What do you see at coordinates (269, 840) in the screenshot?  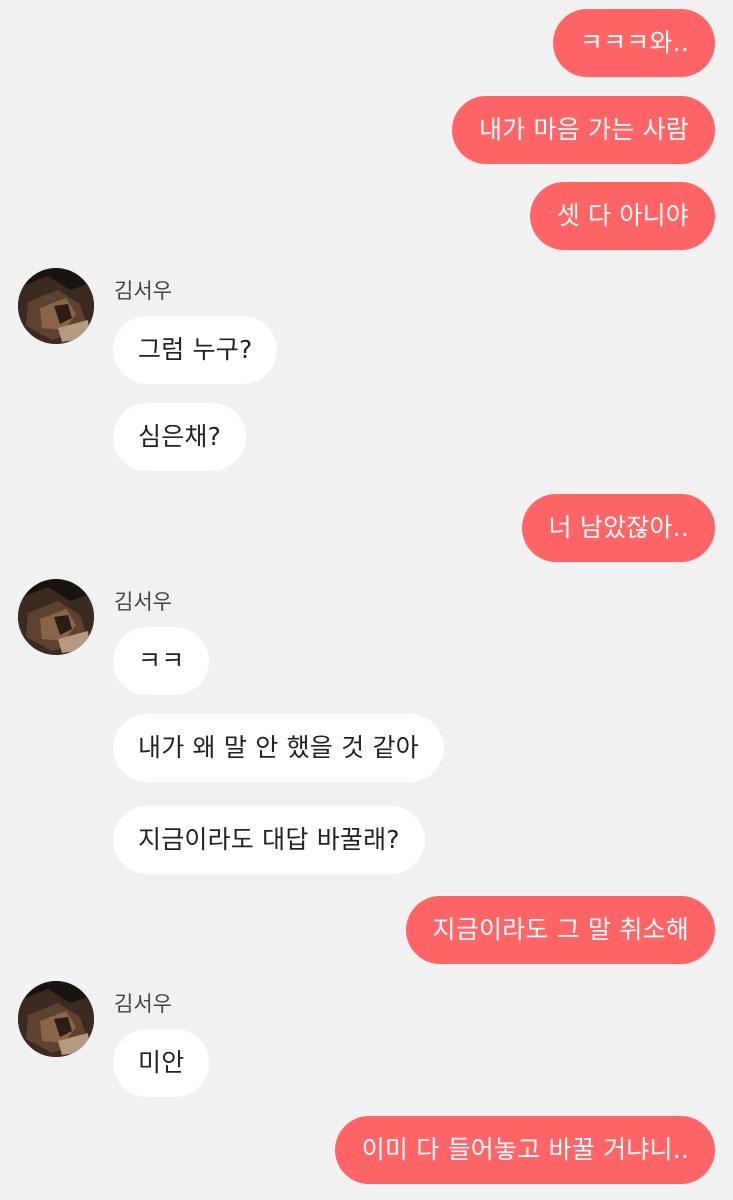 I see `incoming-message-bubble: 지금이라도 대답 바꿀래?` at bounding box center [269, 840].